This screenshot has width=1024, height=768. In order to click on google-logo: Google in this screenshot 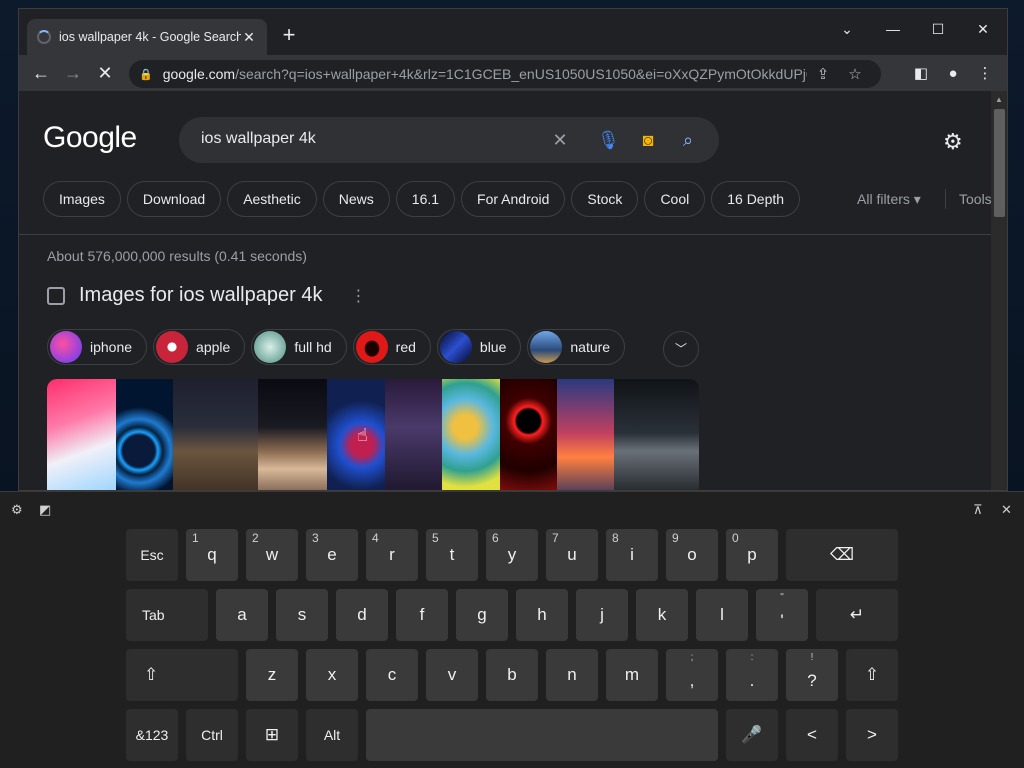, I will do `click(90, 138)`.